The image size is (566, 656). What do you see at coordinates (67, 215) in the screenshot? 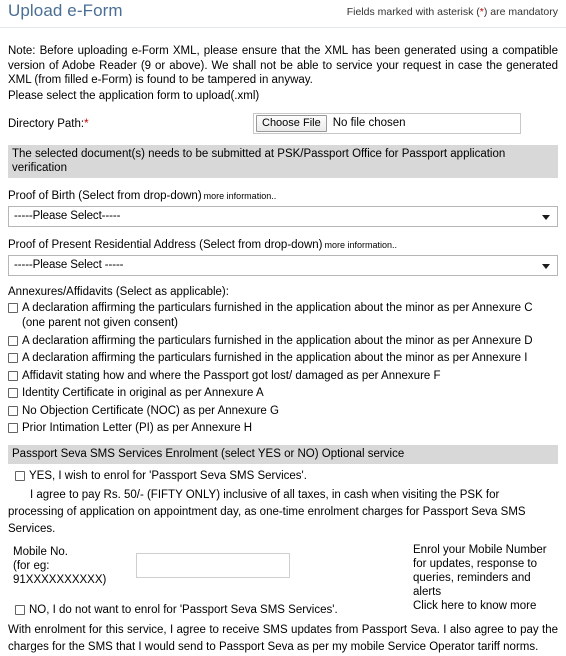
I see `proof-of-birth-selected-value: -----Please Select-----` at bounding box center [67, 215].